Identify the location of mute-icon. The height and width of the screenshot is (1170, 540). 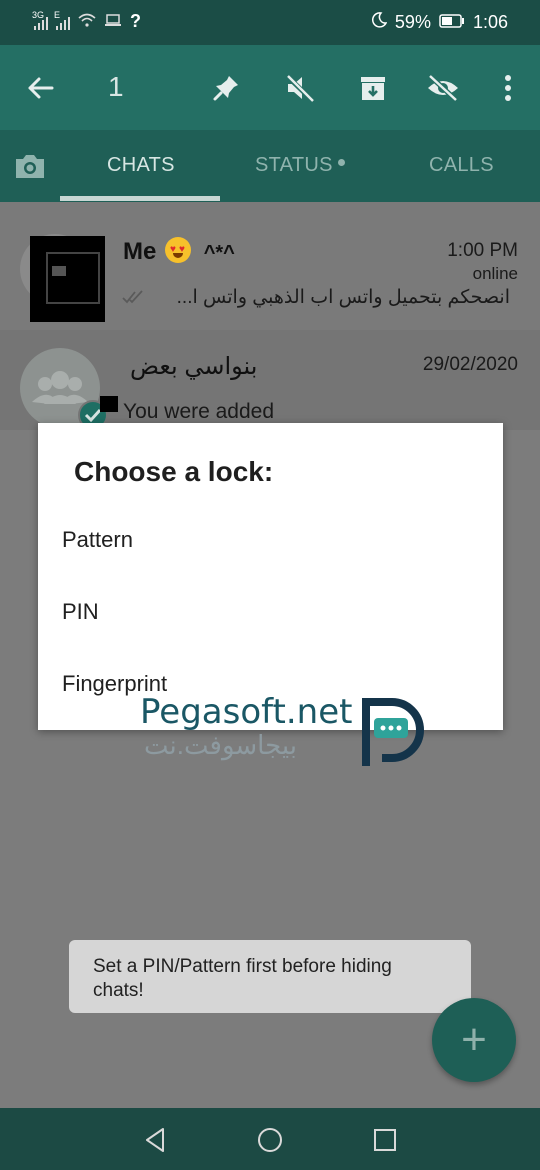
(300, 88).